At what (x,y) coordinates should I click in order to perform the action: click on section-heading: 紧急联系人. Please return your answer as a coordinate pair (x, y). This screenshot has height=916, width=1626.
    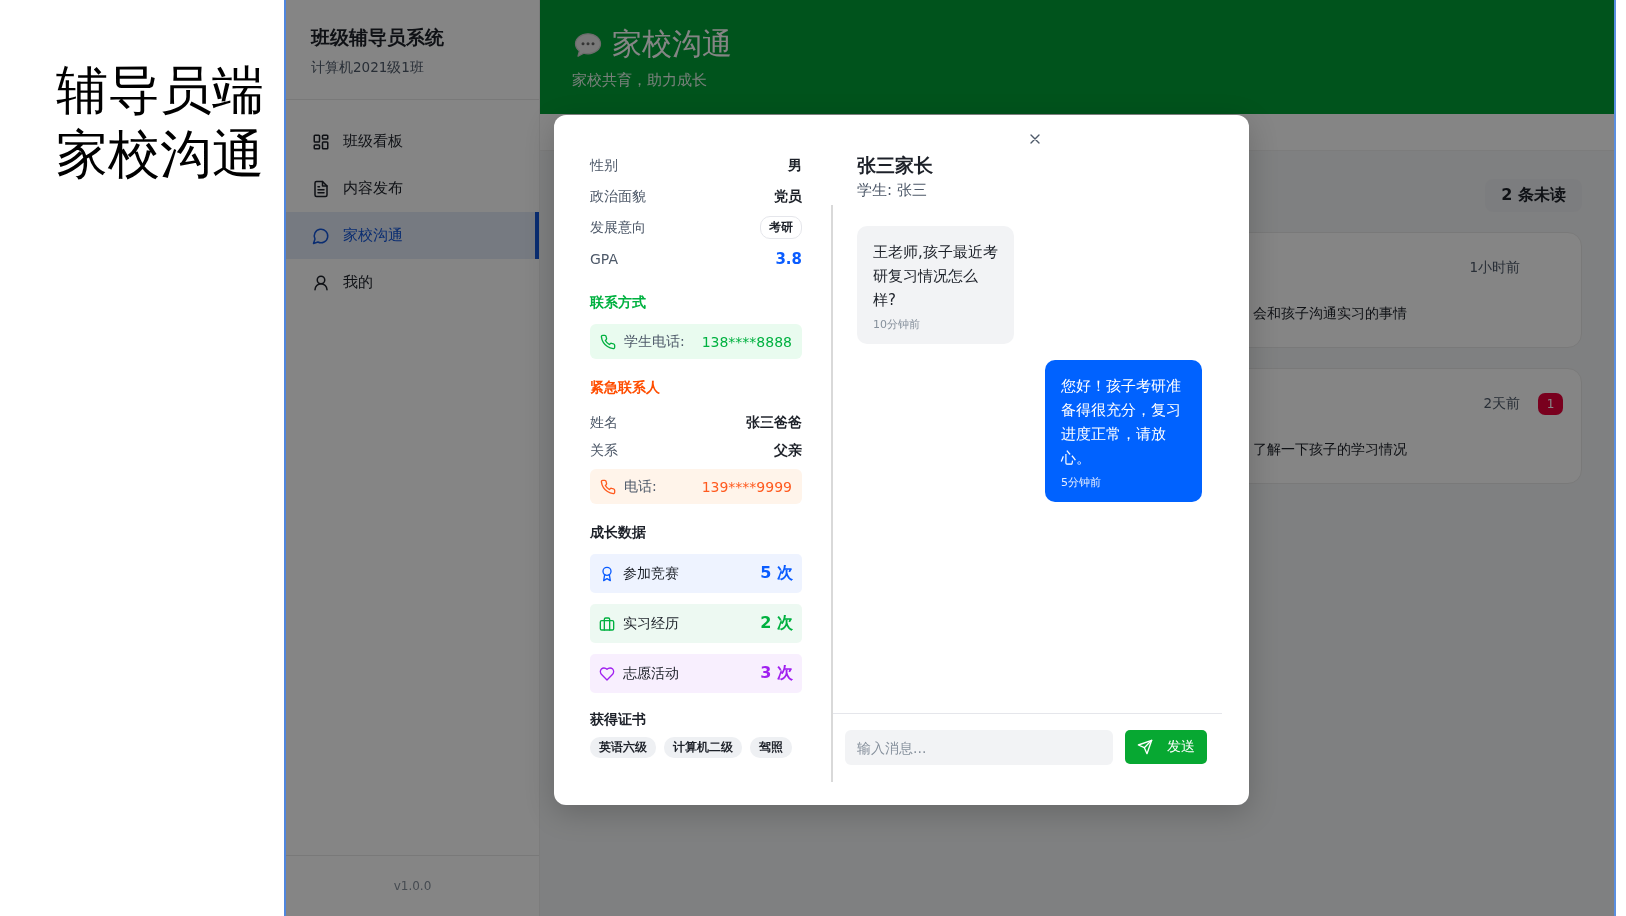
    Looking at the image, I should click on (625, 388).